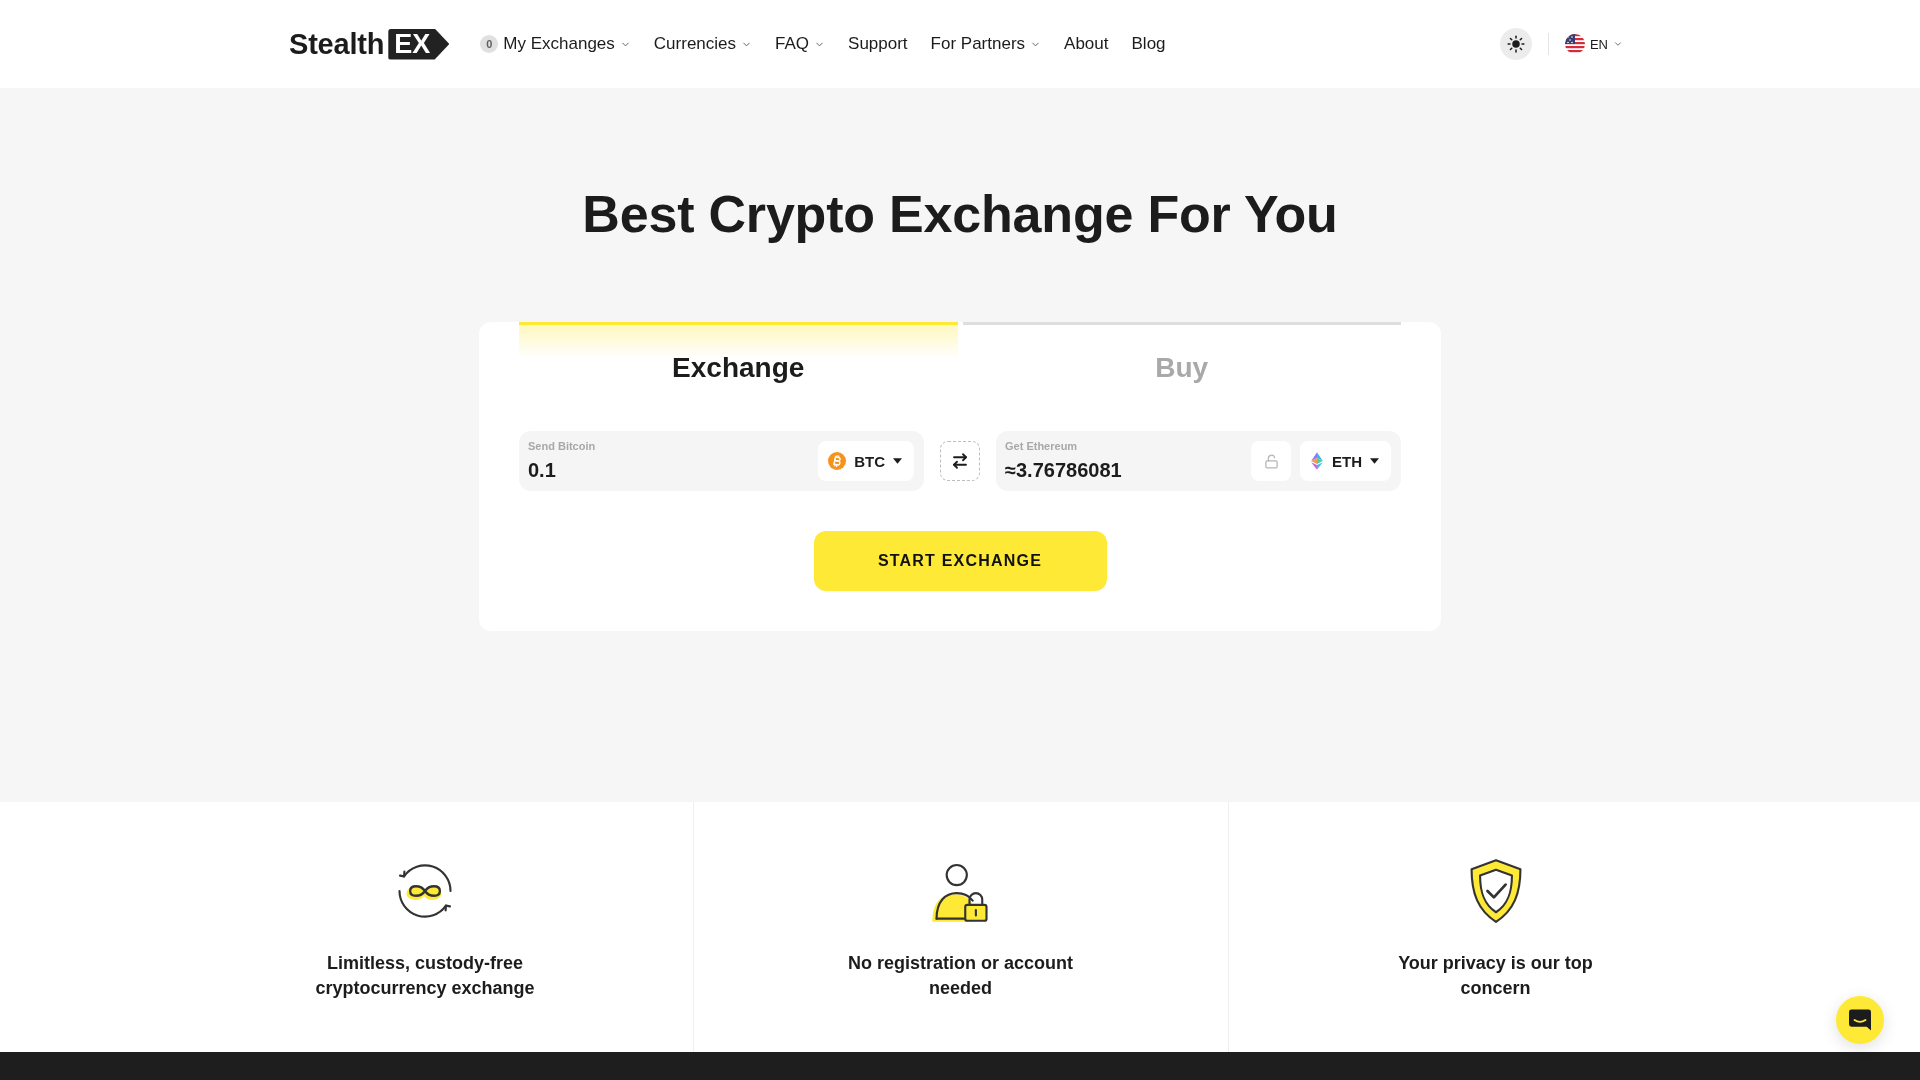 The width and height of the screenshot is (1920, 1080). Describe the element at coordinates (1317, 461) in the screenshot. I see `ethereum-icon` at that location.